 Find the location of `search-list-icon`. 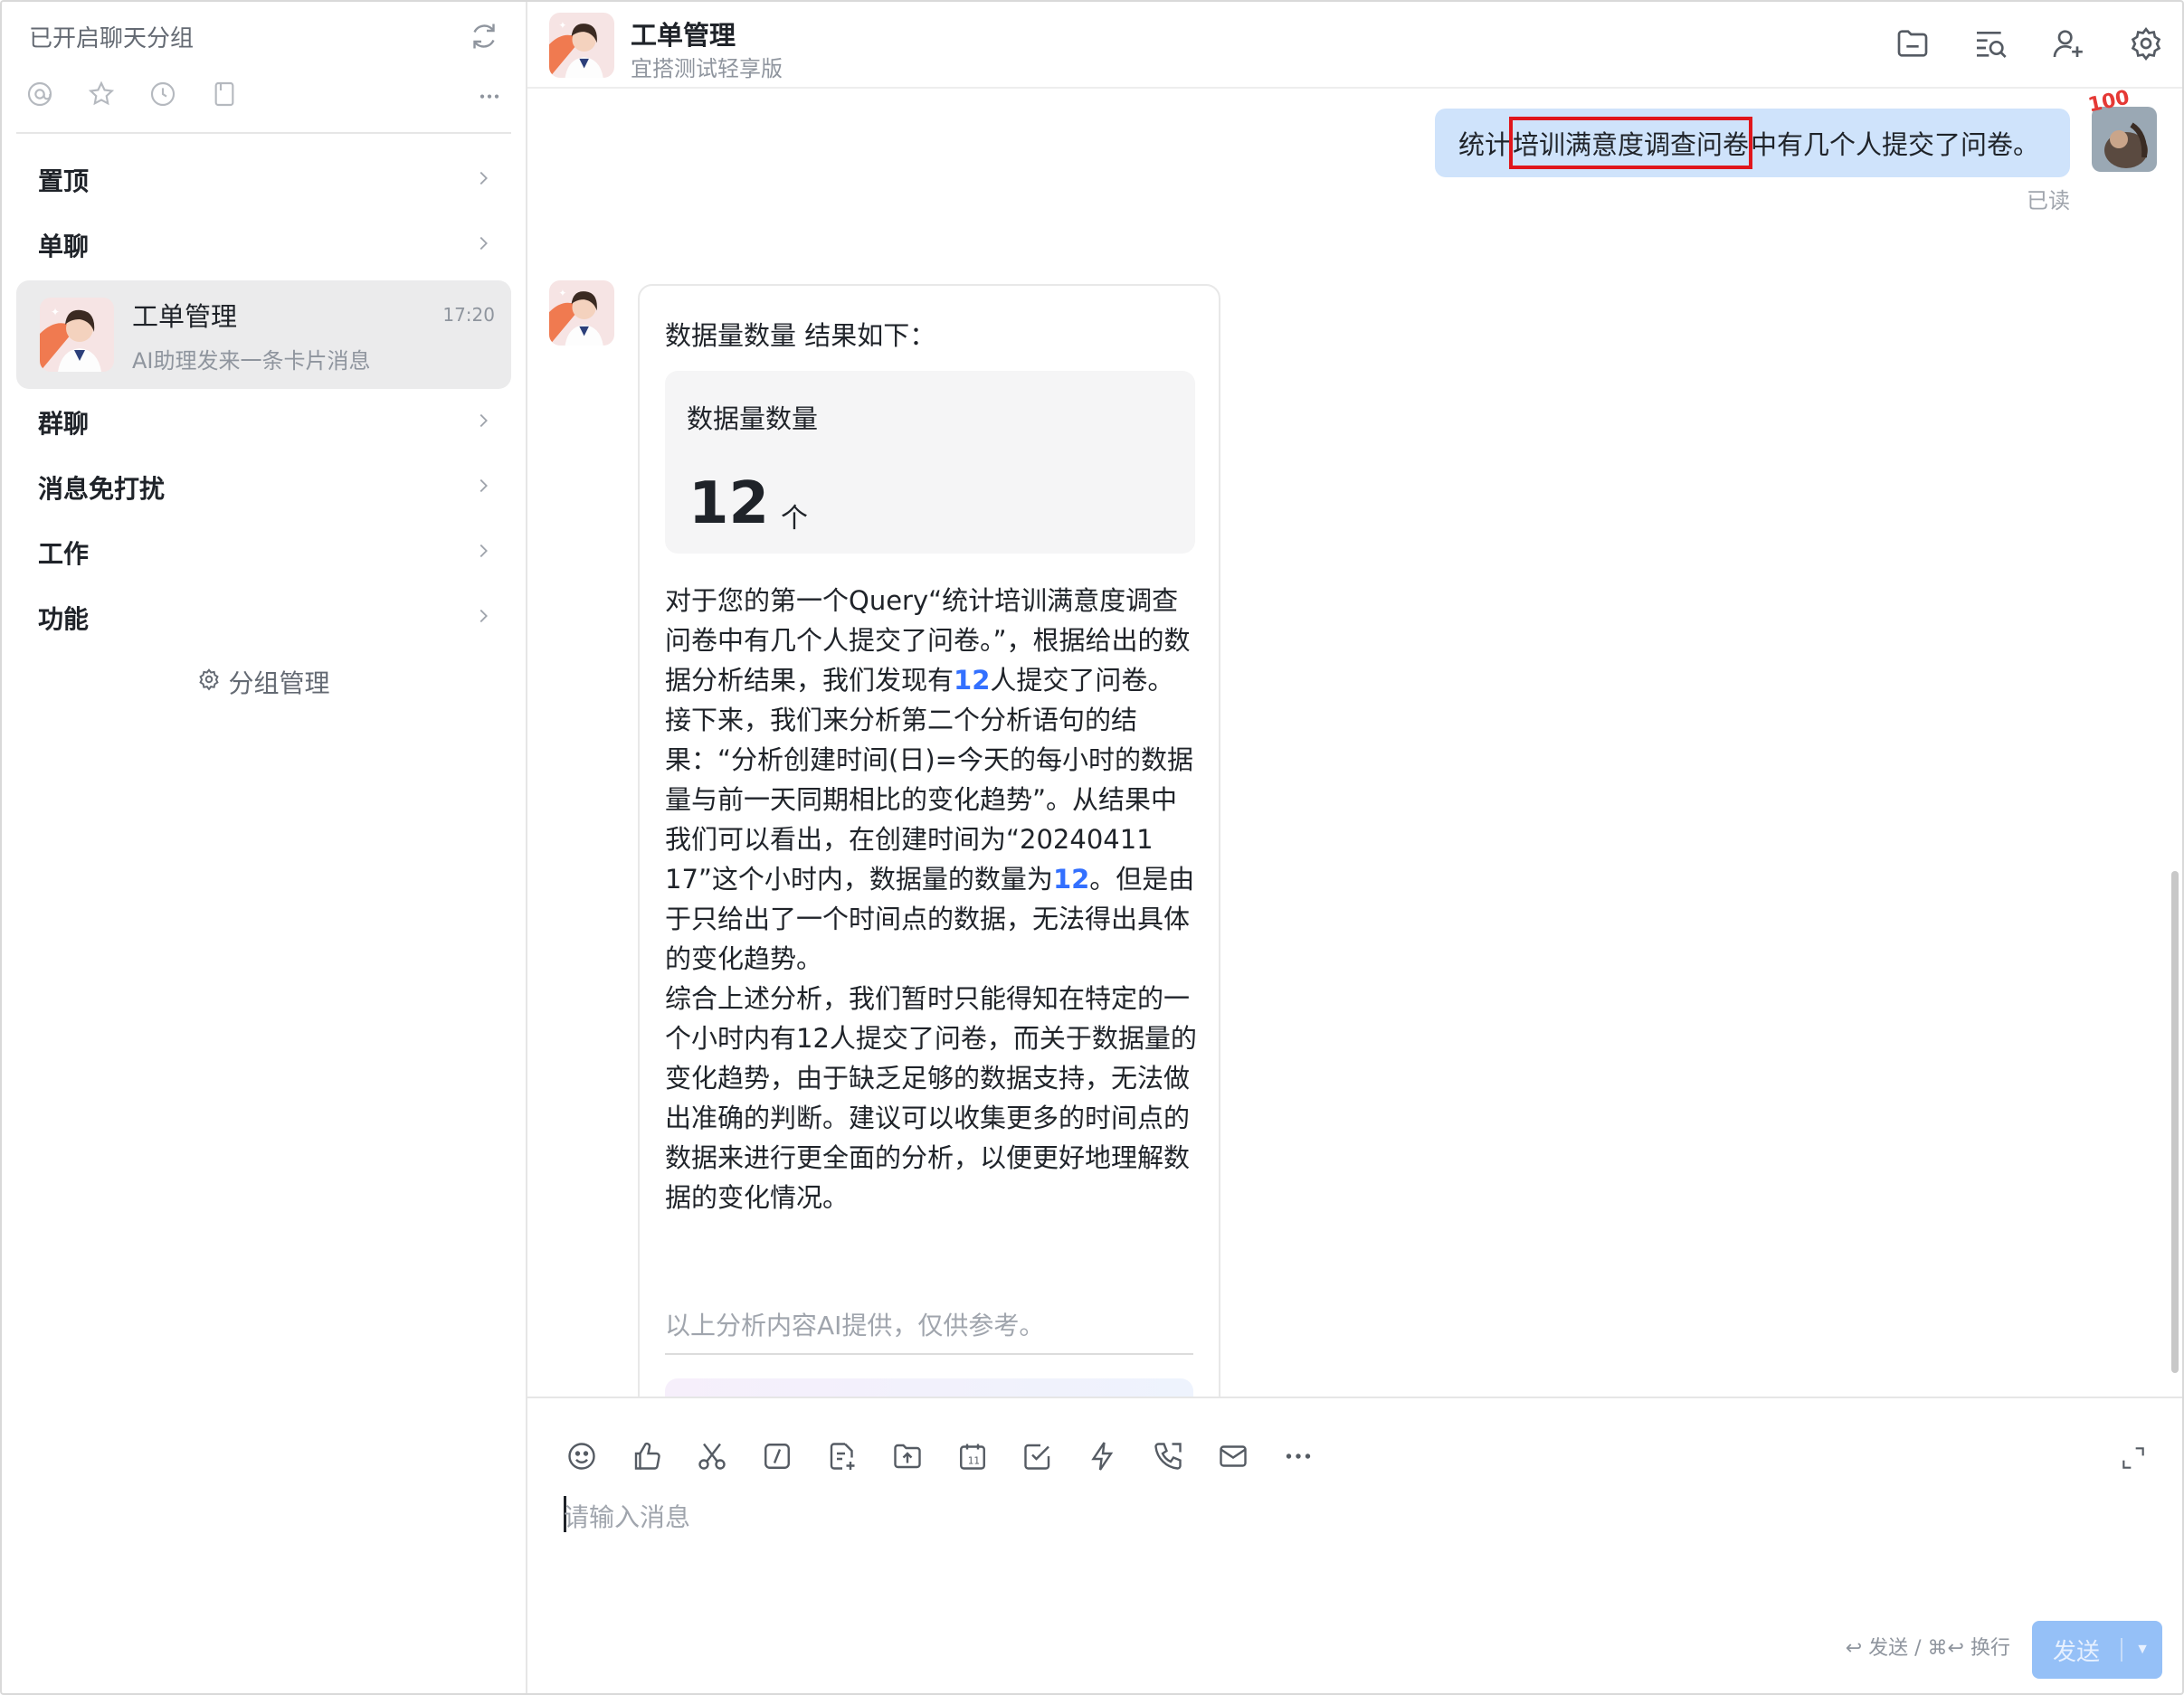

search-list-icon is located at coordinates (1990, 45).